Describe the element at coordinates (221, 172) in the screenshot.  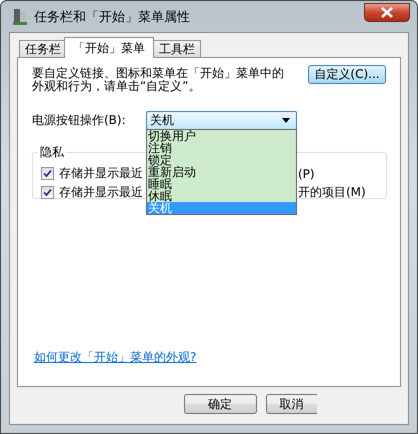
I see `dropdown-option: 重新启动` at that location.